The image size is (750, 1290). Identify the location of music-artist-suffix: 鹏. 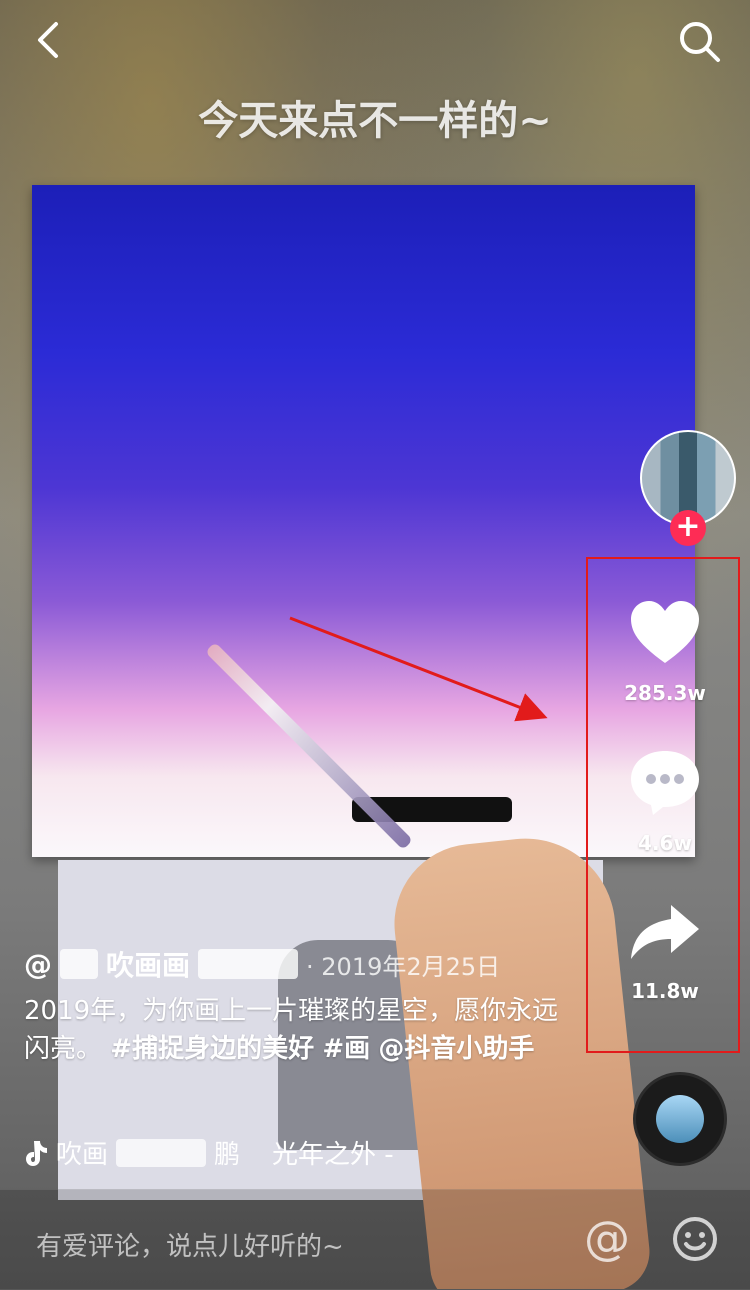
(227, 1155).